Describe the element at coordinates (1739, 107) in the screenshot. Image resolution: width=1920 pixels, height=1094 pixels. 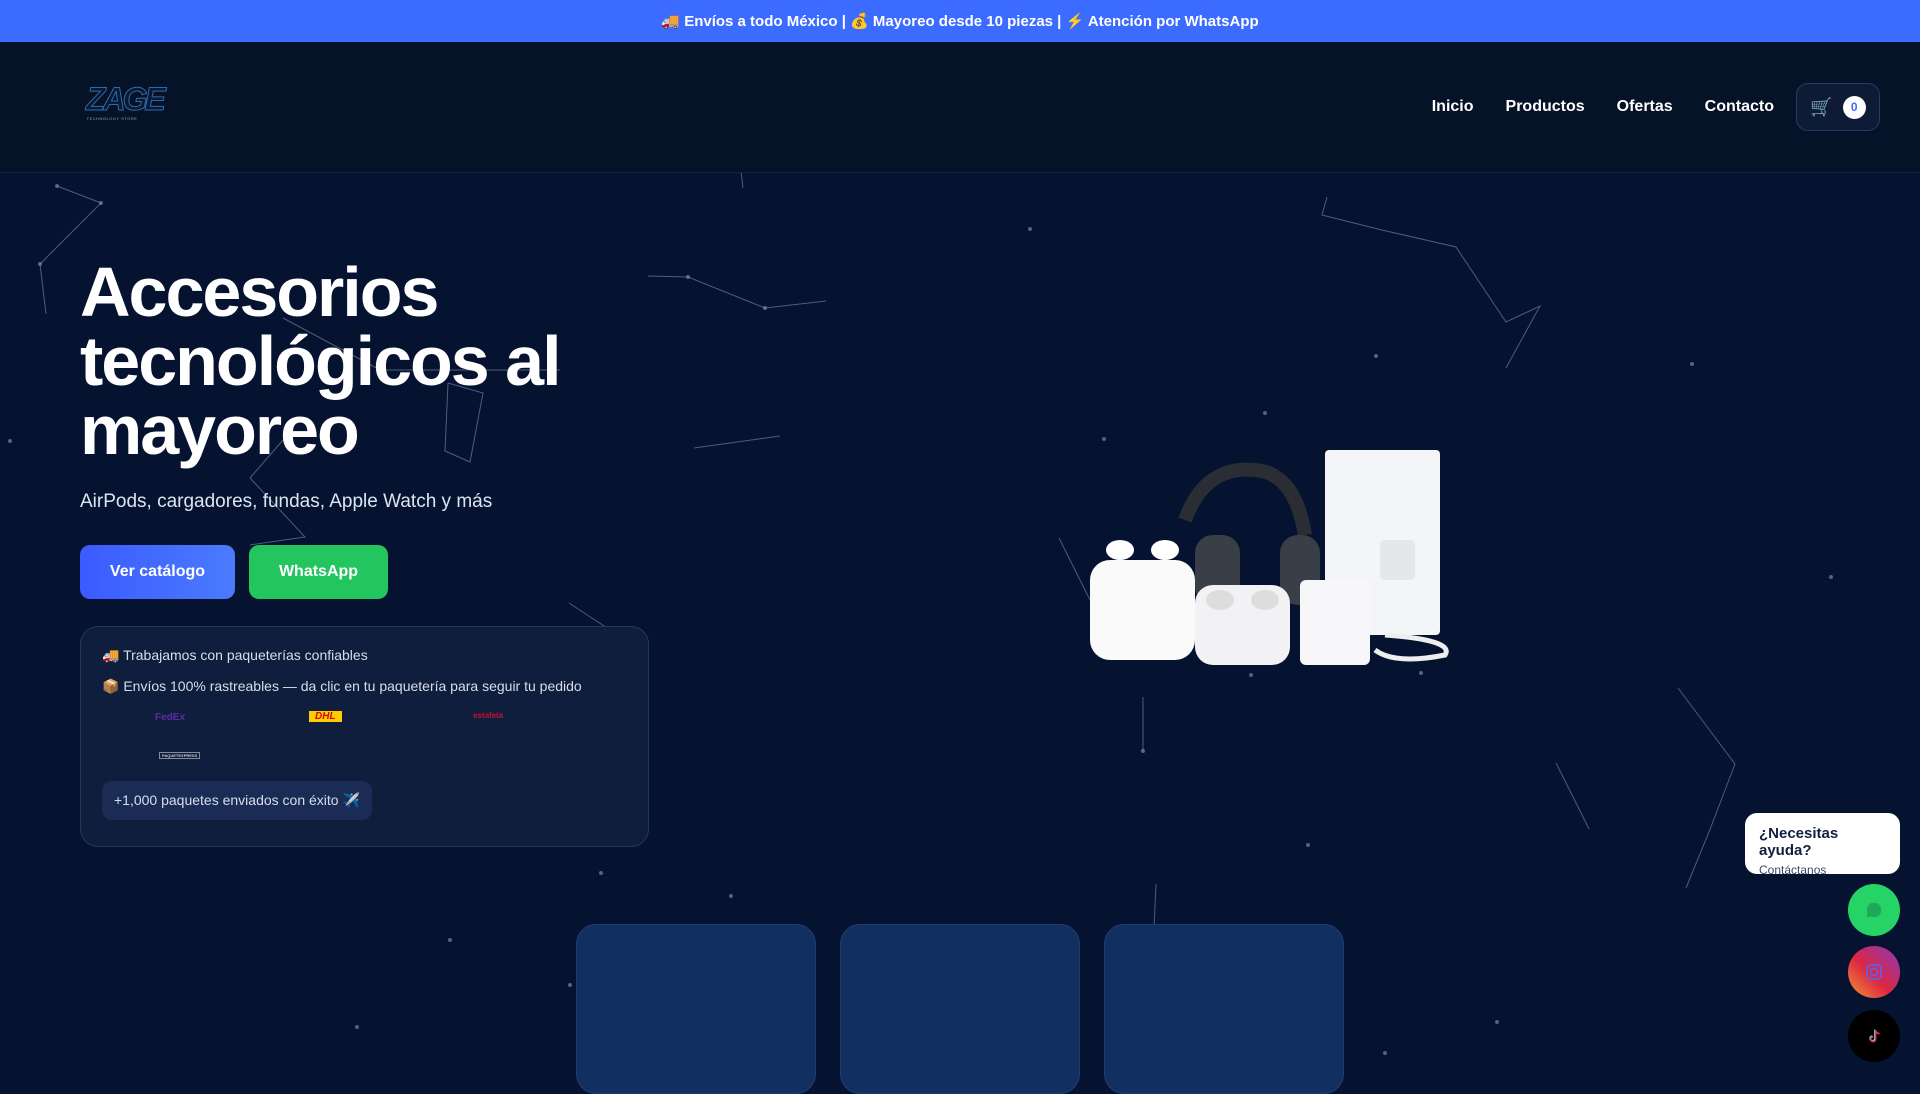
I see `nav-contacto: Contacto` at that location.